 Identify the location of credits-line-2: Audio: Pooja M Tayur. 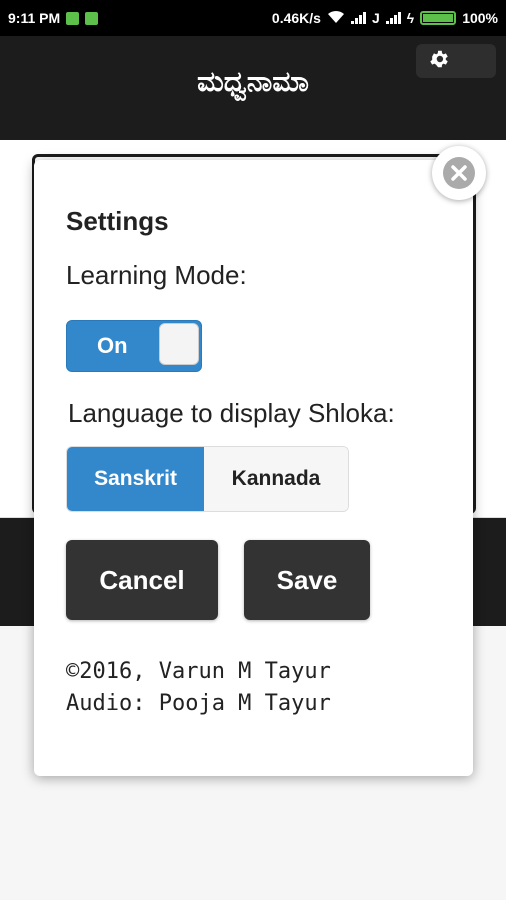
(198, 703).